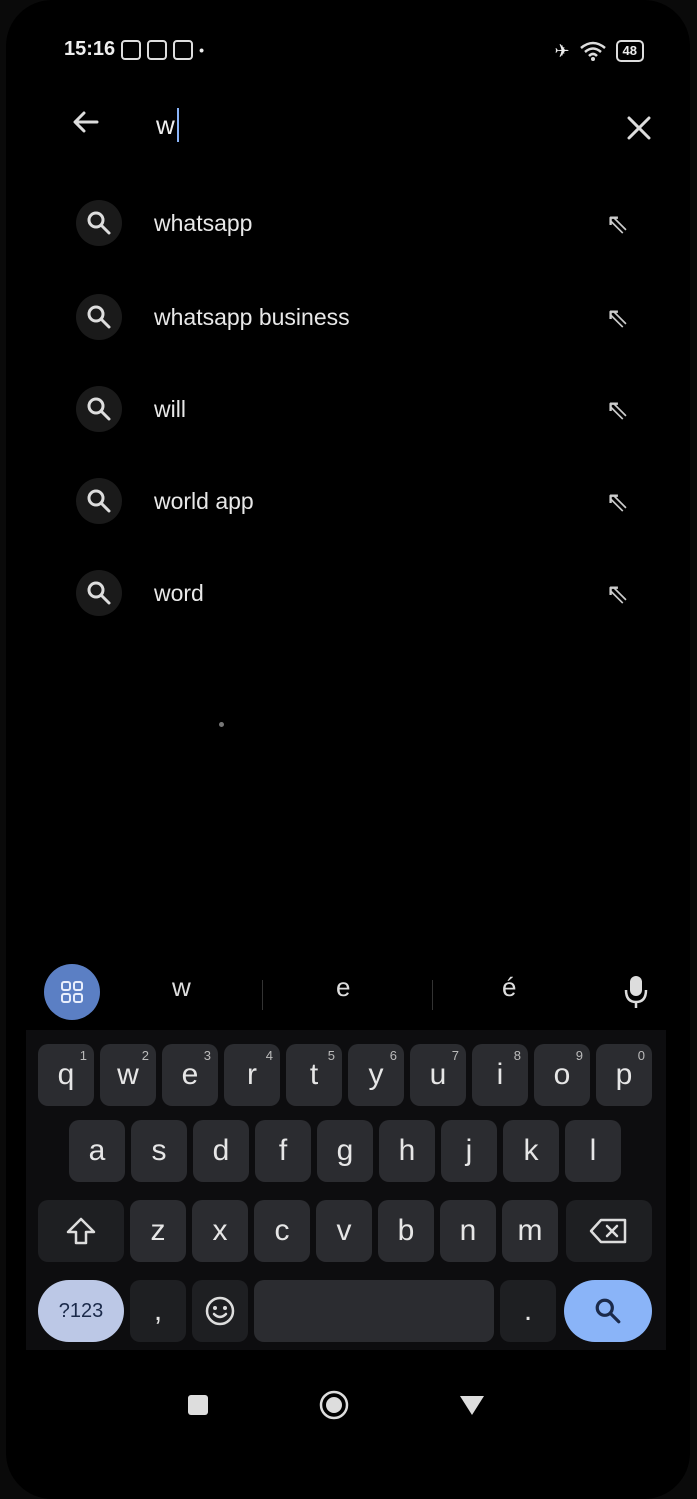 The width and height of the screenshot is (697, 1499). Describe the element at coordinates (158, 1231) in the screenshot. I see `key-z: z` at that location.